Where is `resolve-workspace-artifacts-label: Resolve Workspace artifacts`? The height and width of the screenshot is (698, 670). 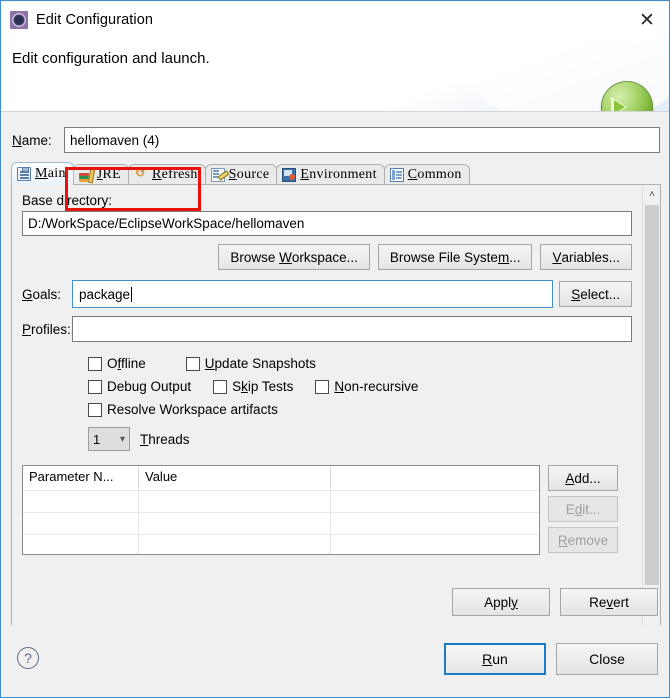 resolve-workspace-artifacts-label: Resolve Workspace artifacts is located at coordinates (192, 409).